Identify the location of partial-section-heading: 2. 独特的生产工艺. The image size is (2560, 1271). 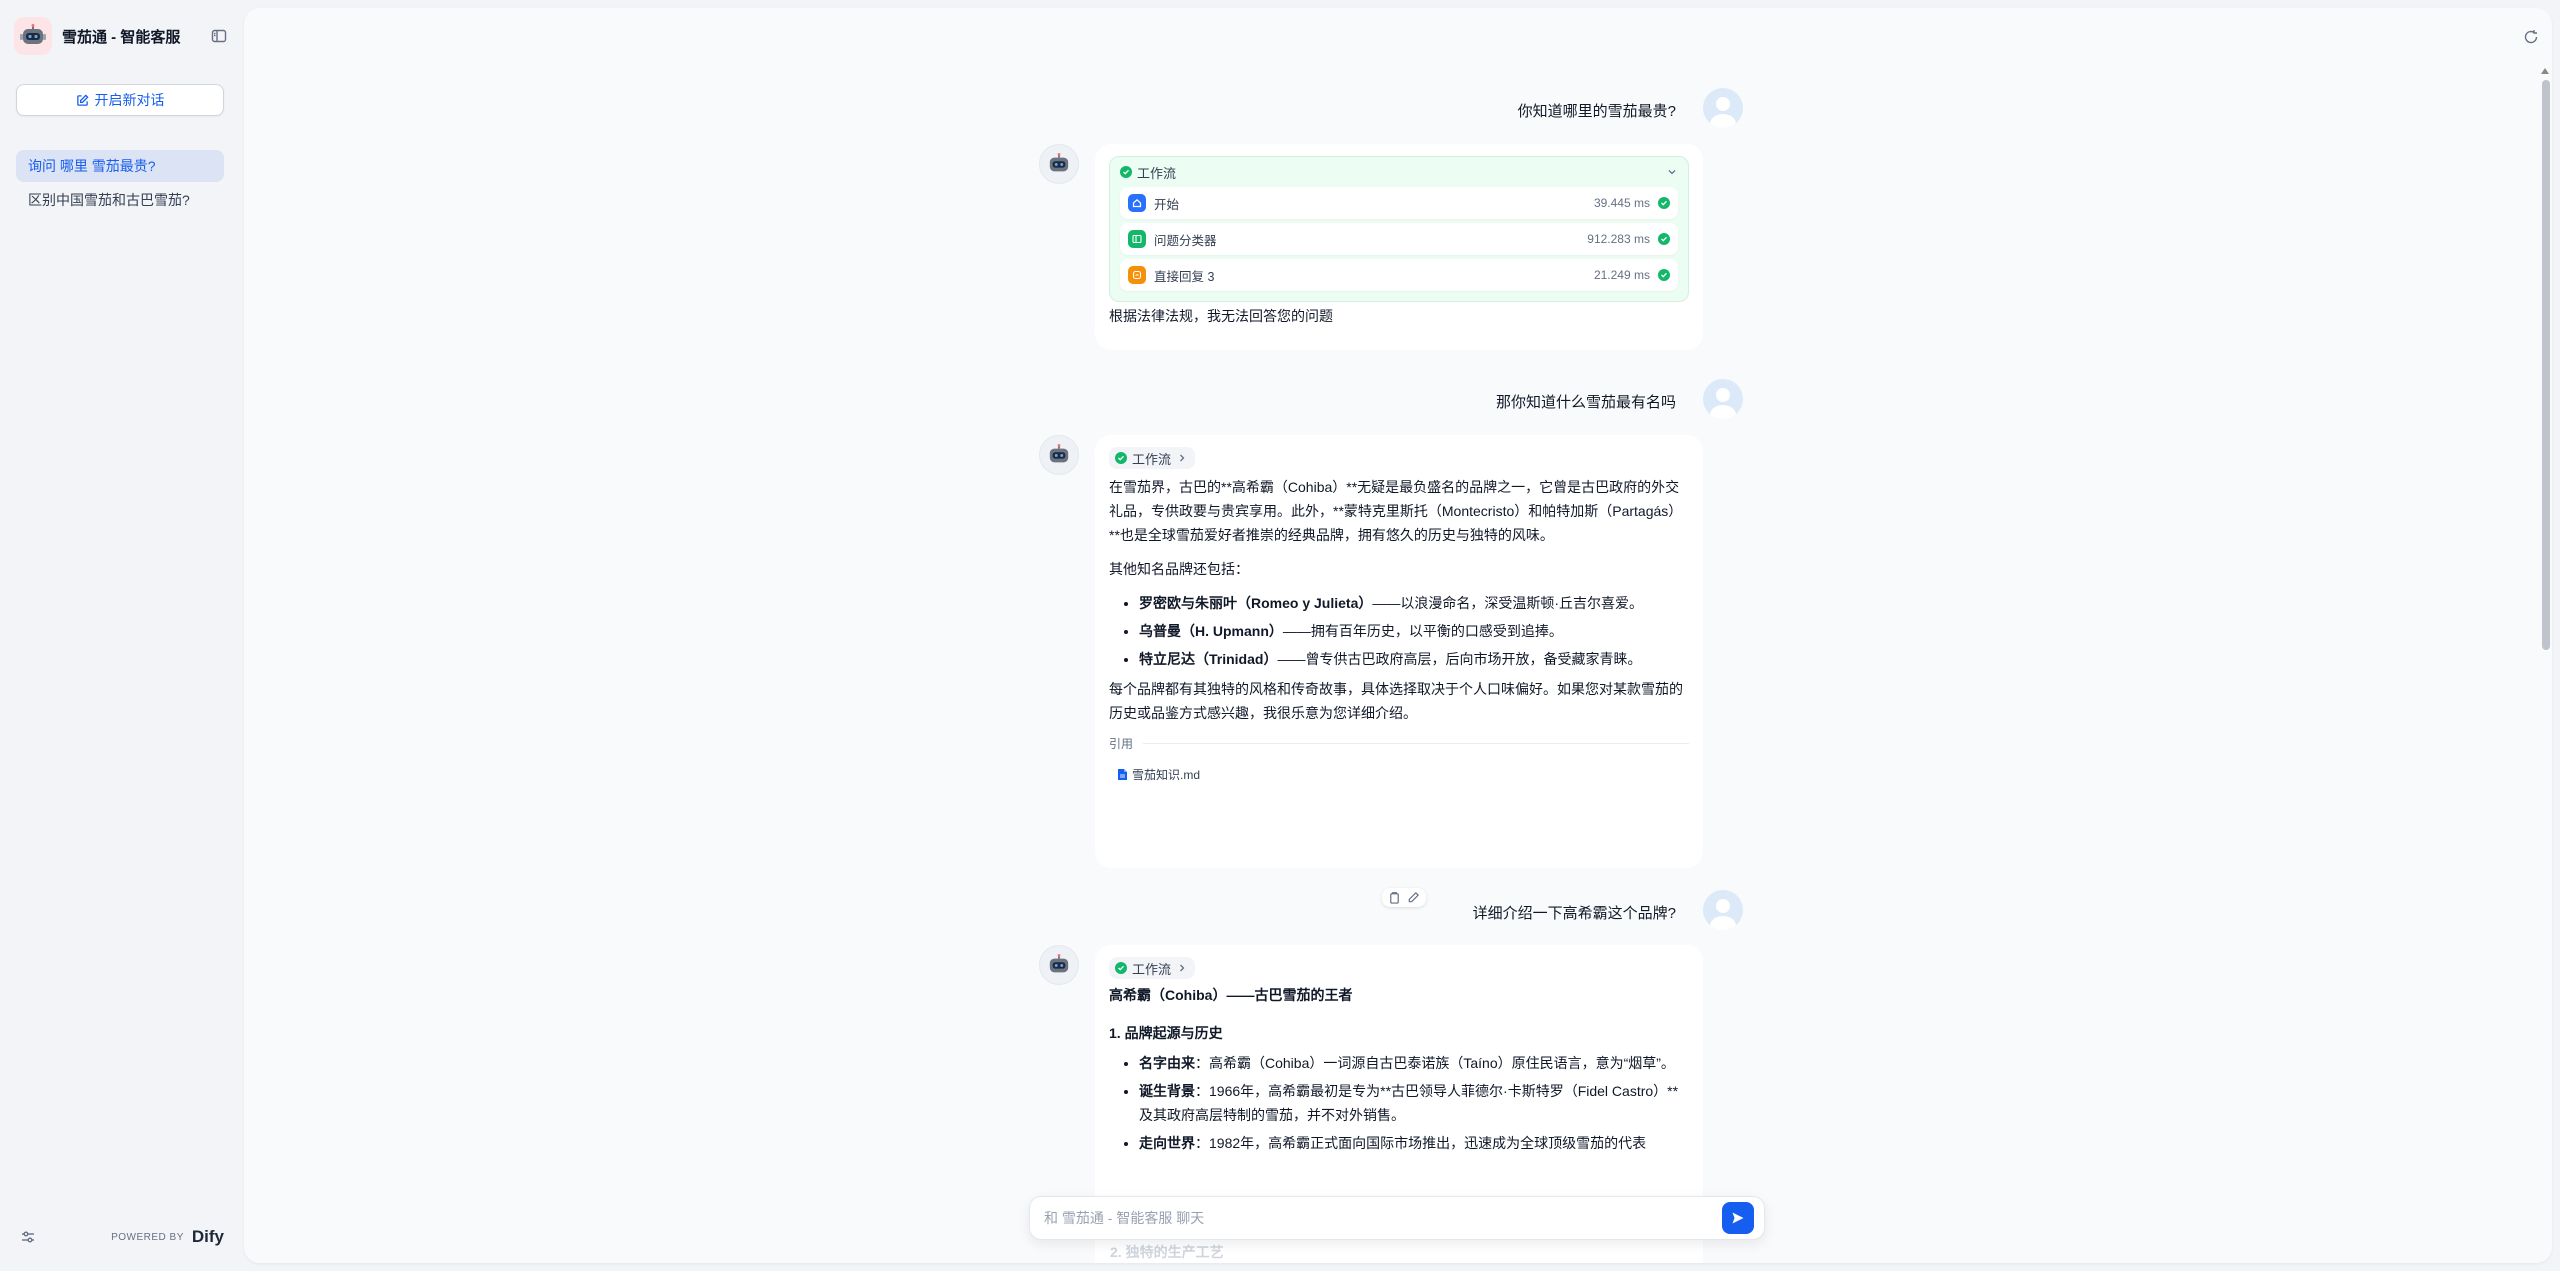
(1167, 1252).